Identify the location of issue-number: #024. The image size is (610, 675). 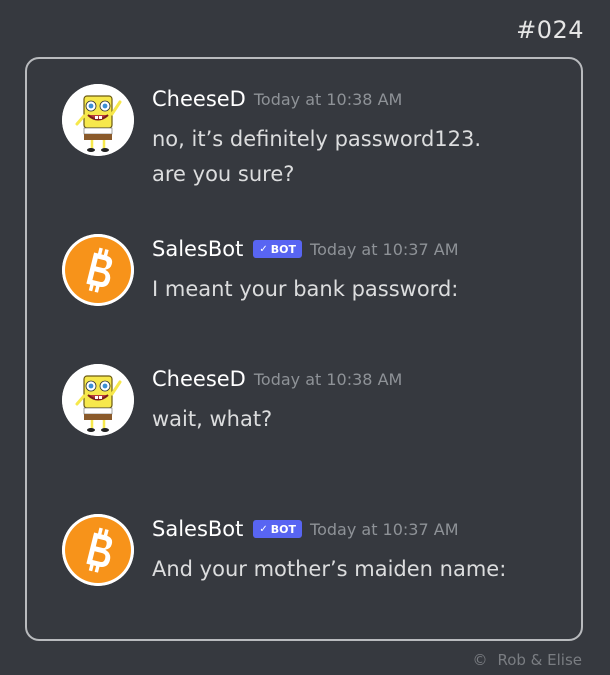
(550, 30).